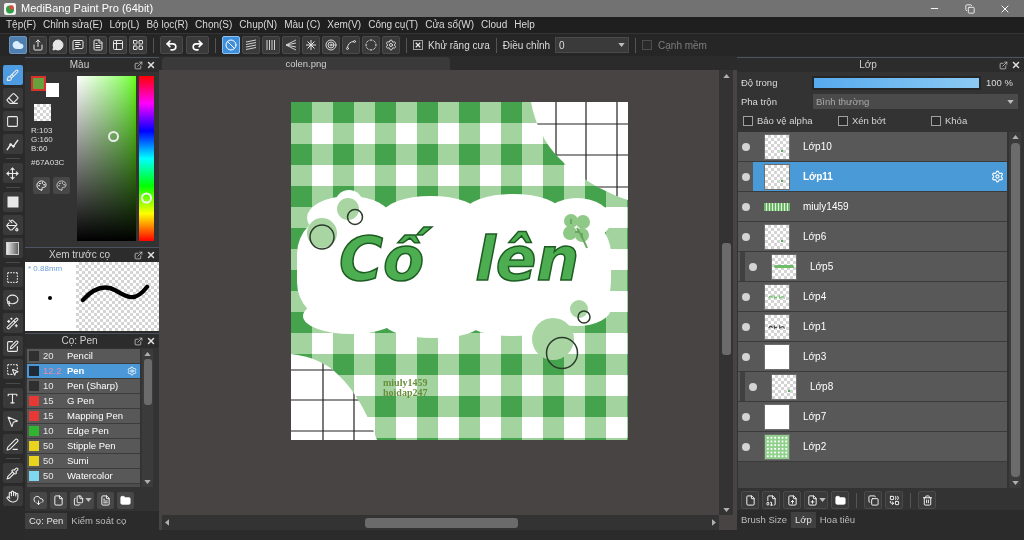 Image resolution: width=1024 pixels, height=540 pixels. Describe the element at coordinates (146, 198) in the screenshot. I see `hue-slider-thumb` at that location.